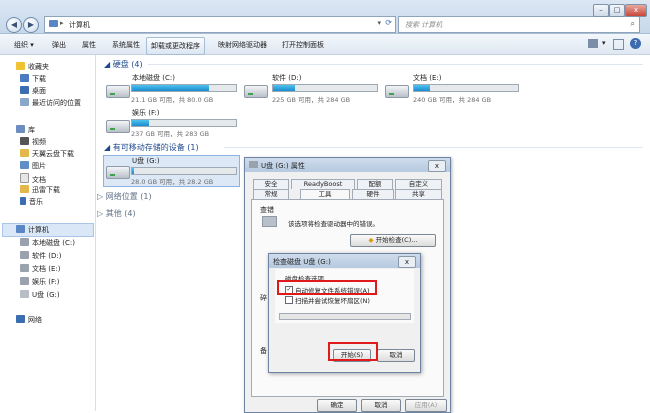  Describe the element at coordinates (24, 165) in the screenshot. I see `picture-icon` at that location.